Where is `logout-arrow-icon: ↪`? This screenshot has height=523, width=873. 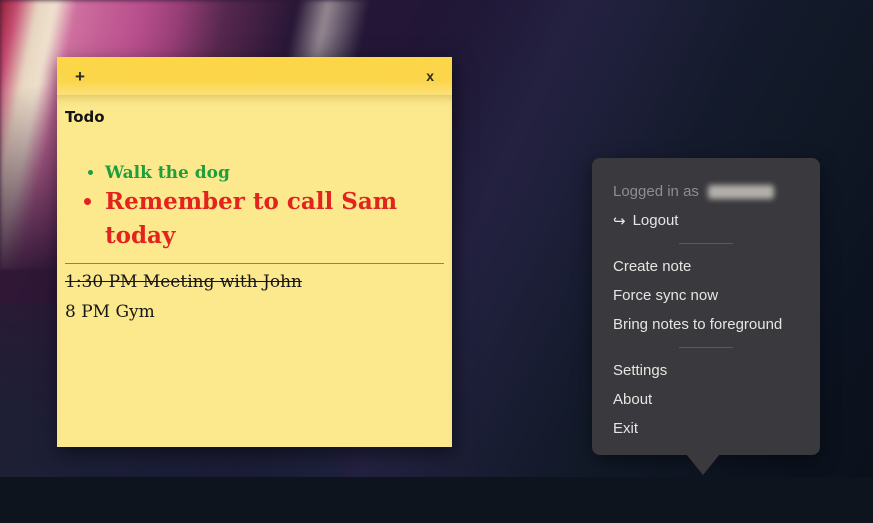
logout-arrow-icon: ↪ is located at coordinates (619, 221).